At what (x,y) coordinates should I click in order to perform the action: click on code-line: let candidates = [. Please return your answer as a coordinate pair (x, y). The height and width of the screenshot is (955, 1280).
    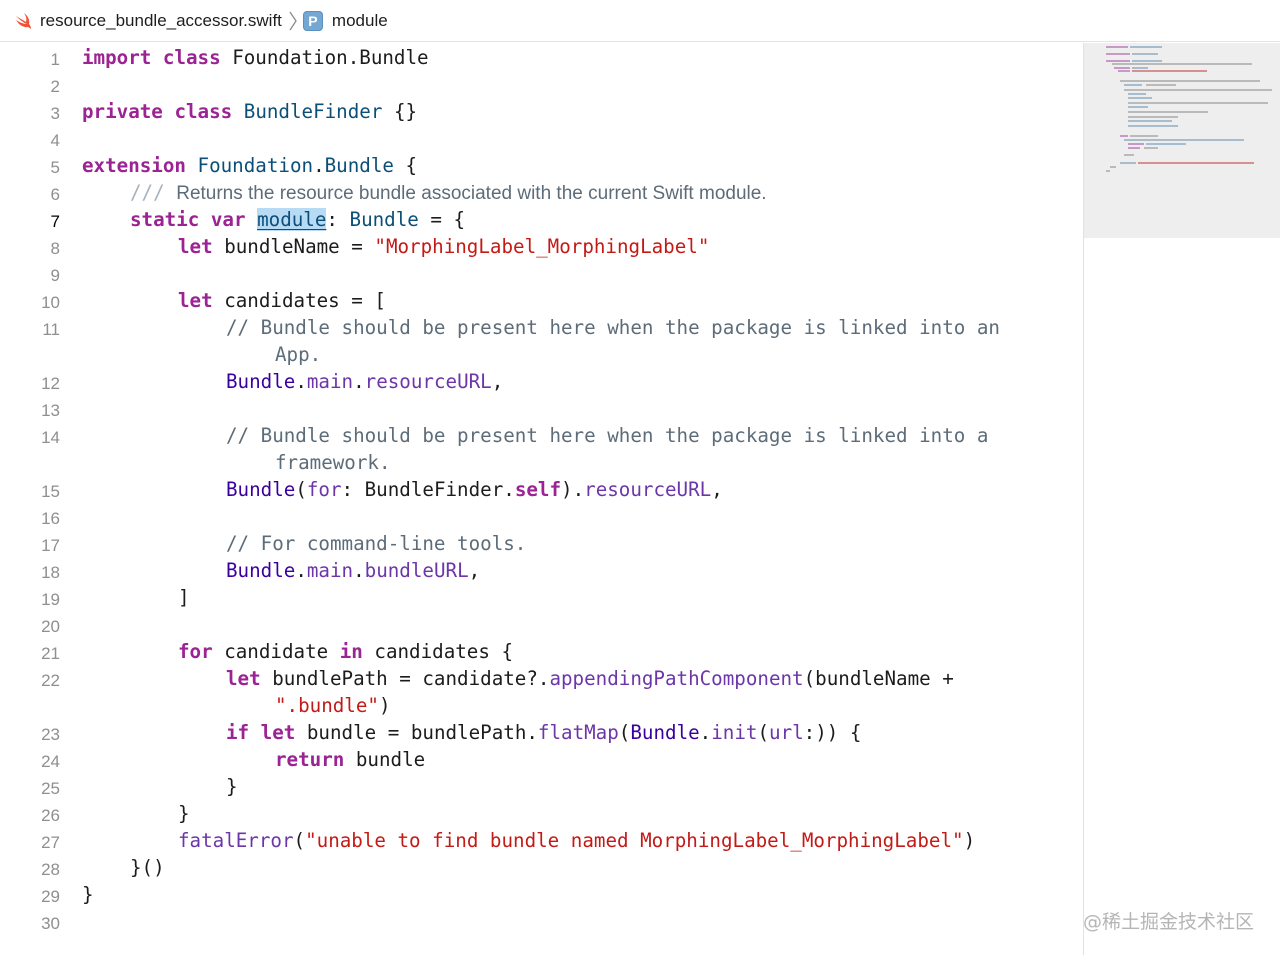
    Looking at the image, I should click on (541, 300).